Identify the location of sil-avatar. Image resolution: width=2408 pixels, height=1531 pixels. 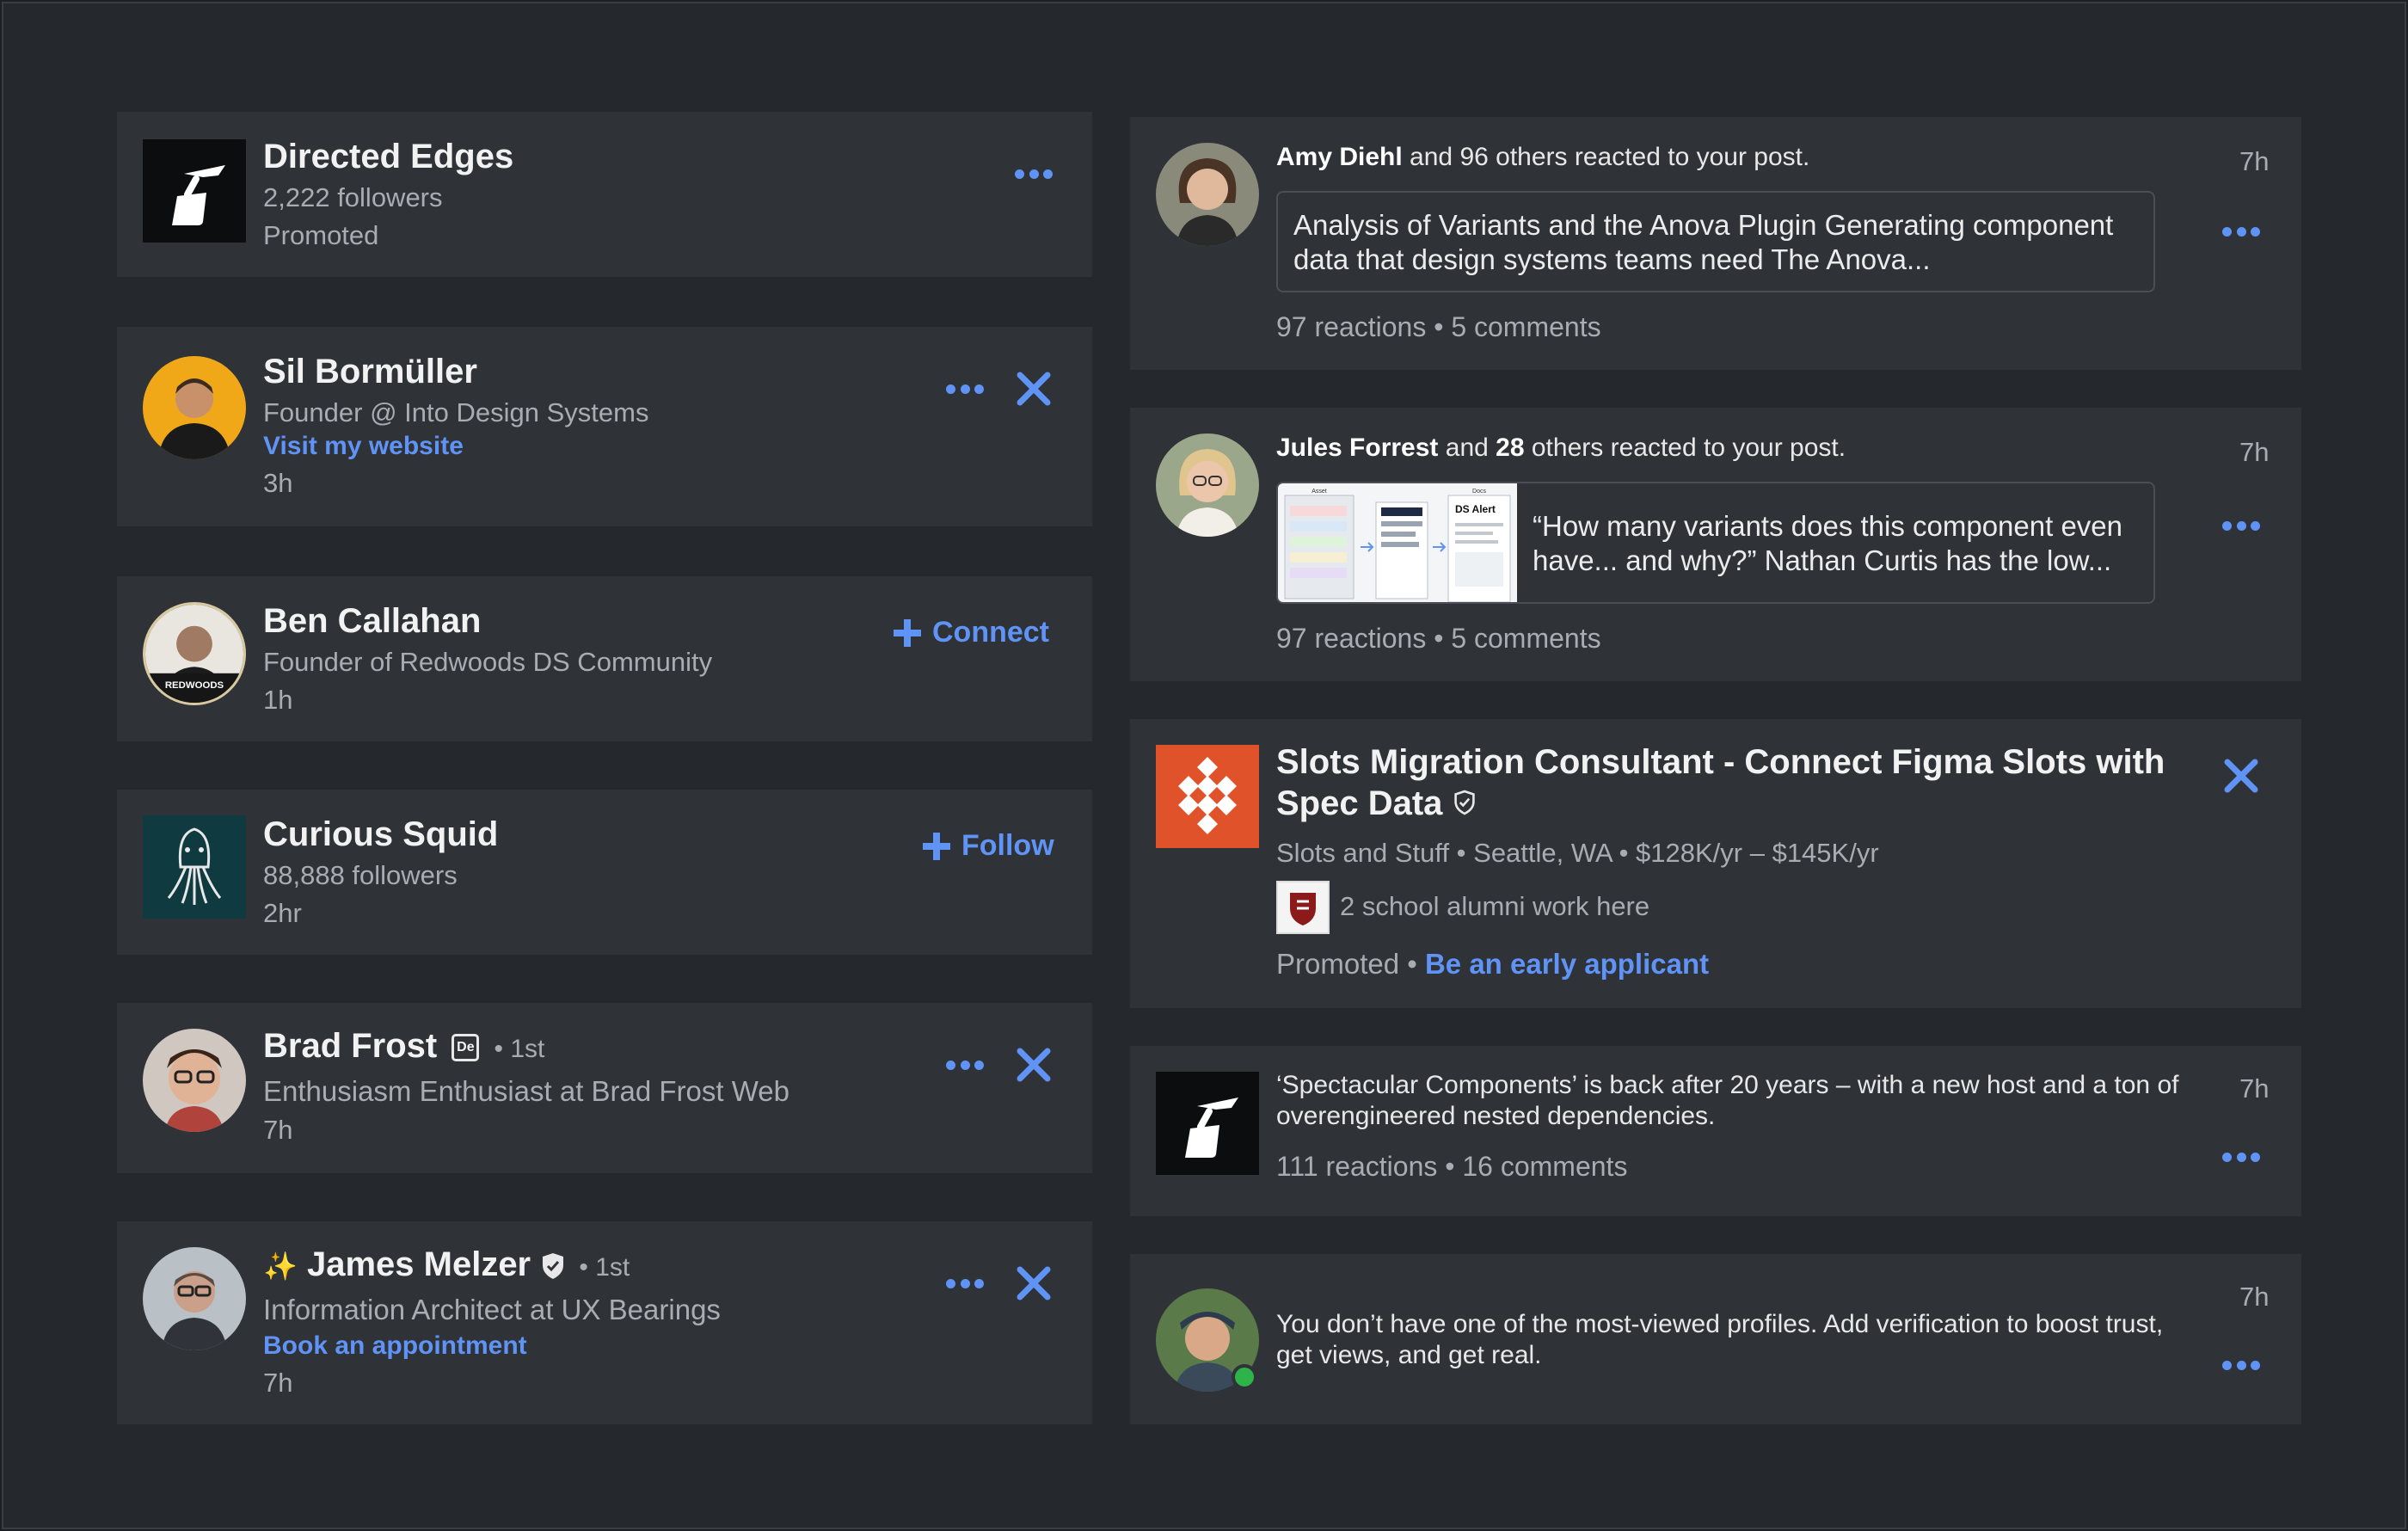
(194, 407).